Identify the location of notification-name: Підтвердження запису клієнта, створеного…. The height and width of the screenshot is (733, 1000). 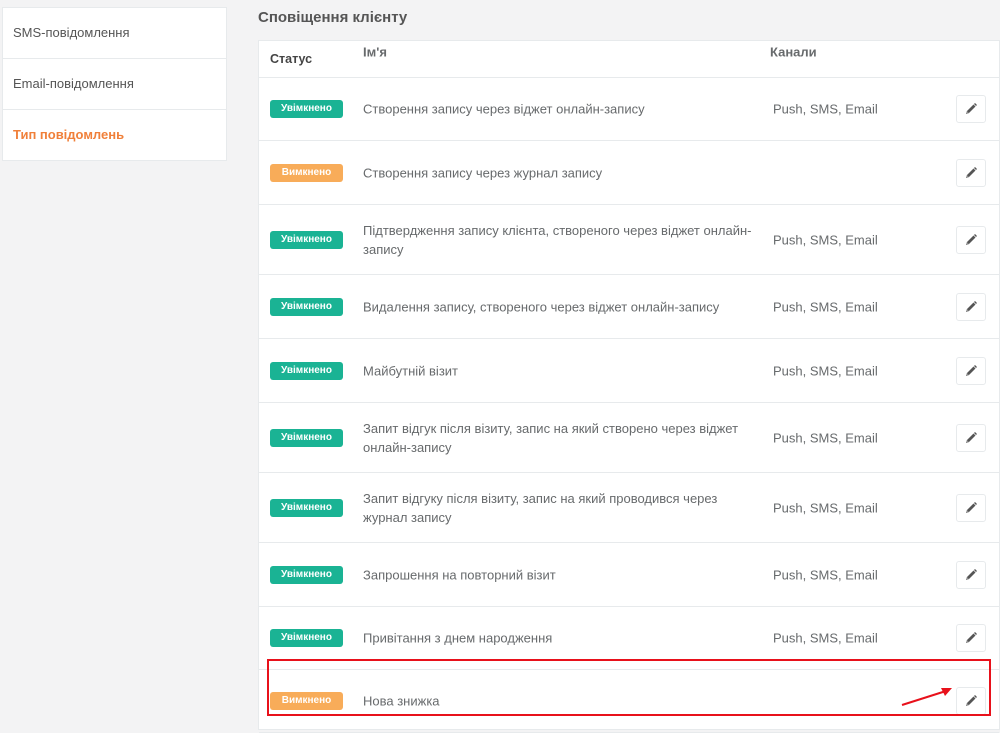
(557, 240).